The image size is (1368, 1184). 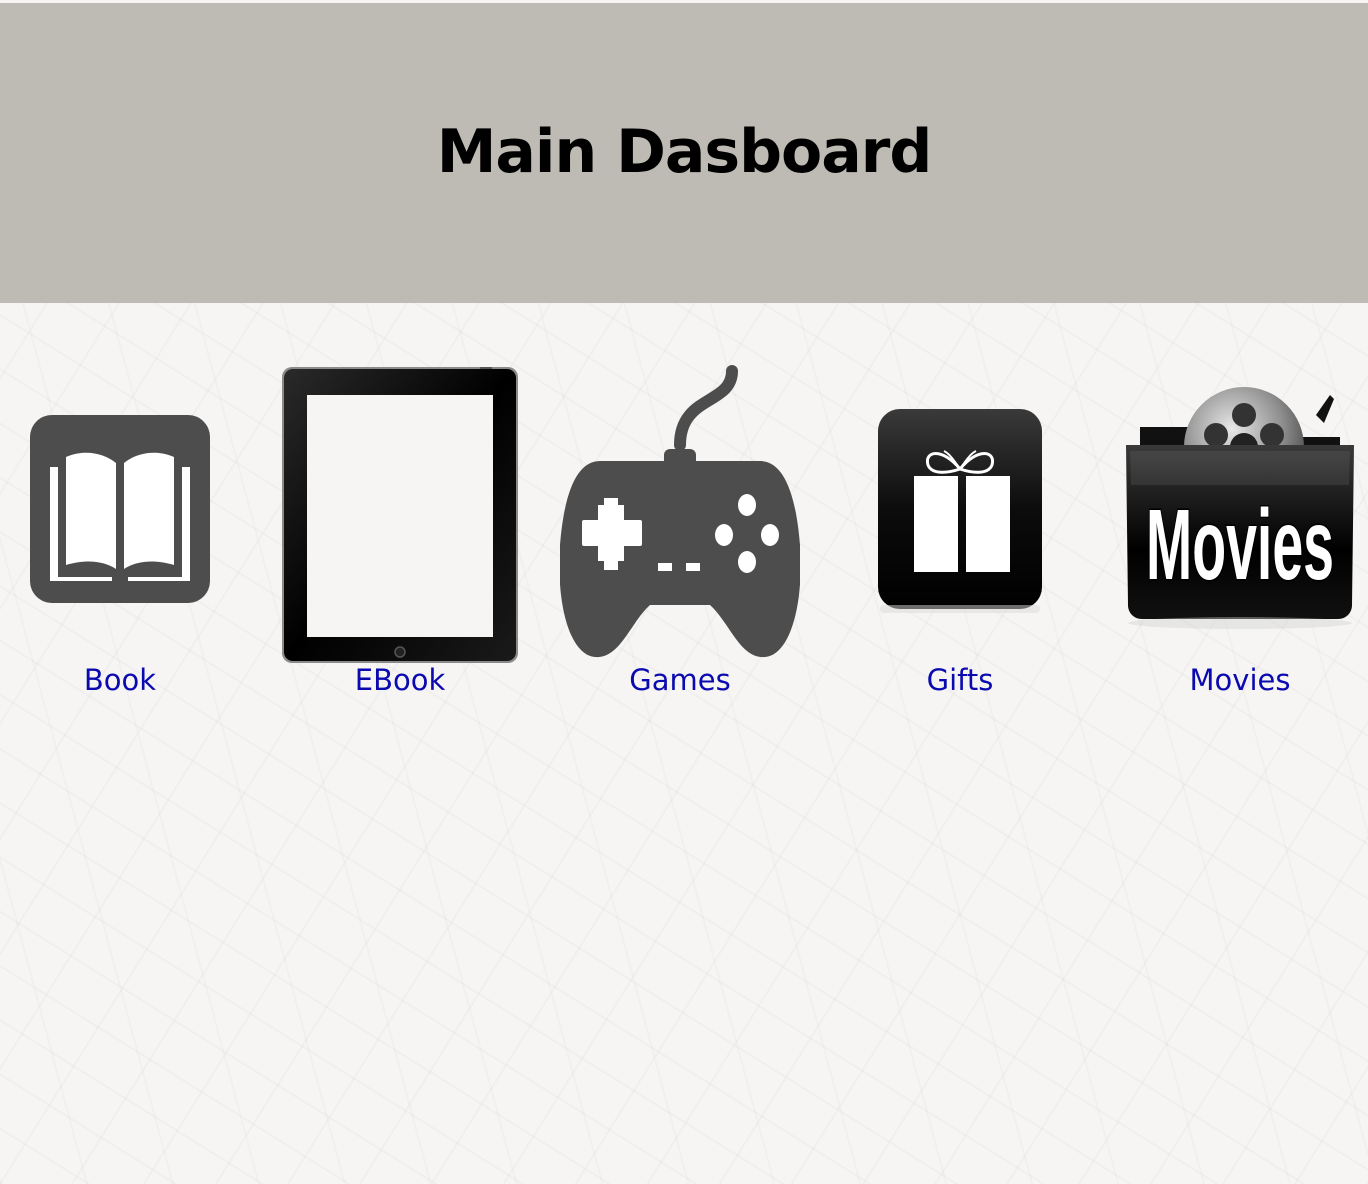 I want to click on ebook-tile: EBook, so click(x=400, y=535).